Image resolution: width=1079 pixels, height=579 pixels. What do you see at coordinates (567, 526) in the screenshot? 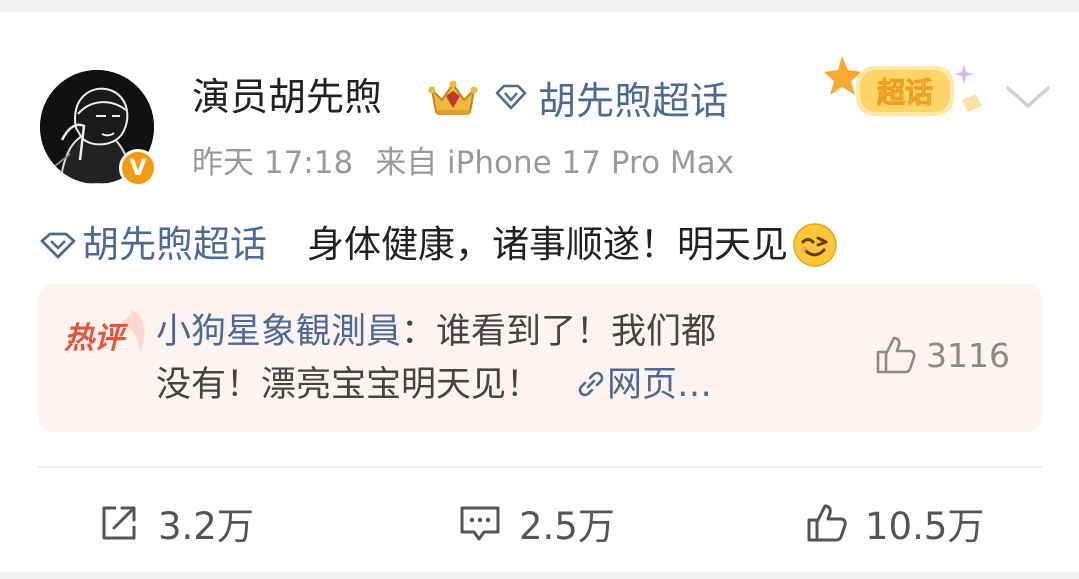
I see `comment-count: 2.5万` at bounding box center [567, 526].